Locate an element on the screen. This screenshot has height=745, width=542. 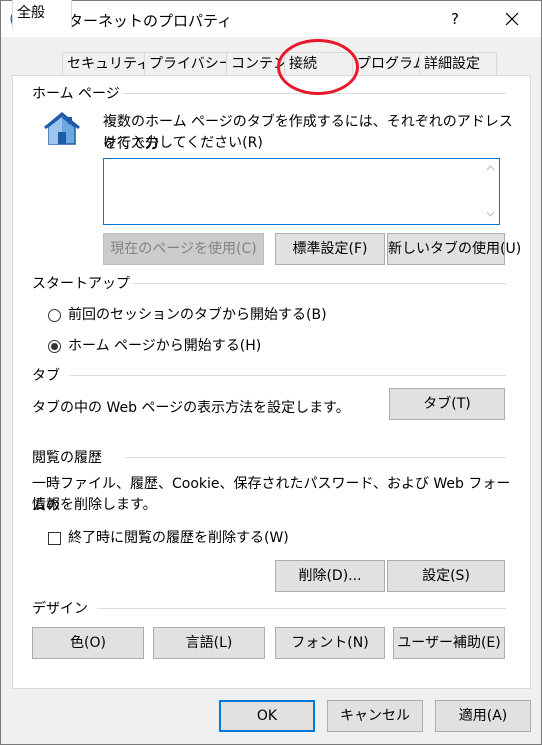
tab-advanced: 詳細設定 is located at coordinates (458, 64).